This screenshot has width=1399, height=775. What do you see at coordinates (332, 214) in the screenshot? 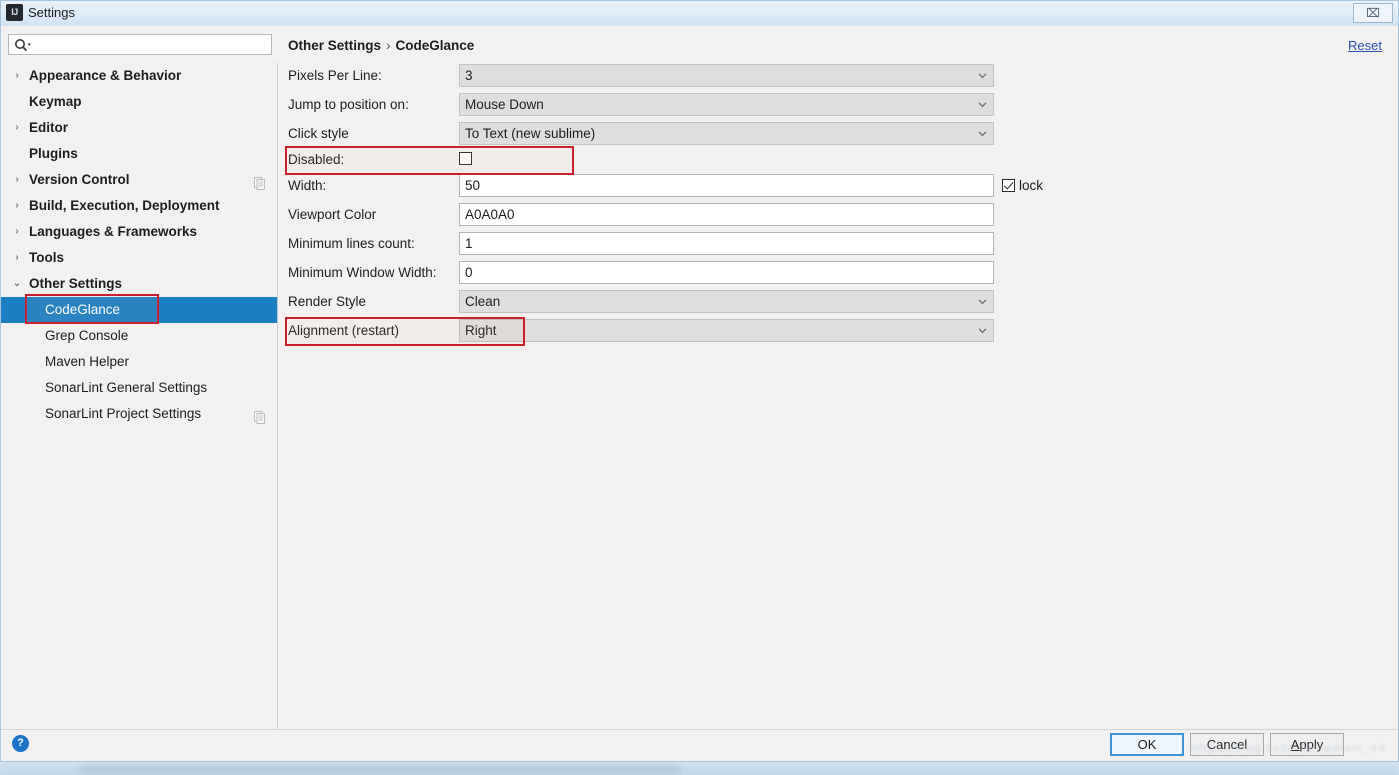
I see `form-label-viewport-color: Viewport Color` at bounding box center [332, 214].